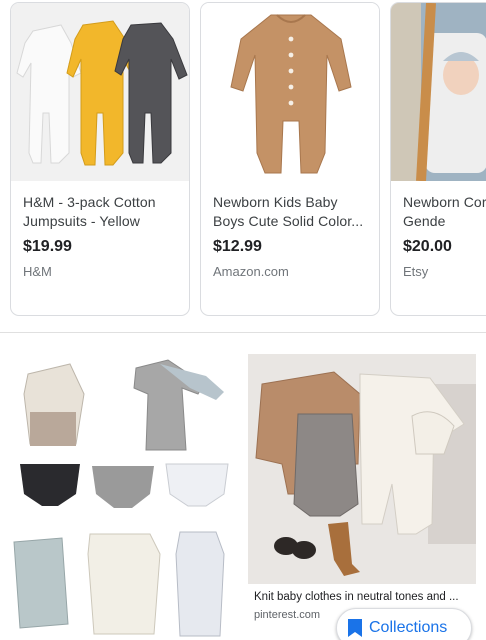 This screenshot has height=640, width=486. Describe the element at coordinates (251, 271) in the screenshot. I see `product-store: Amazon.com` at that location.